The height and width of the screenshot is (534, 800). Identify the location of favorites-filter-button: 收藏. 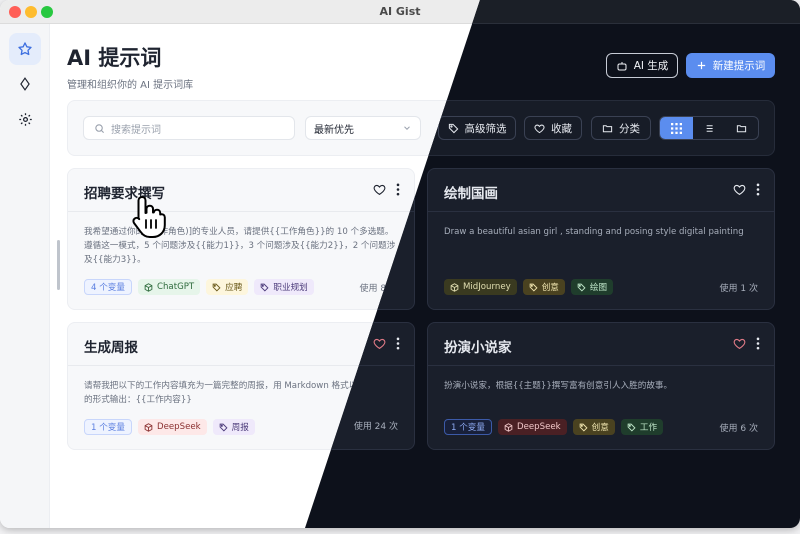
(553, 128).